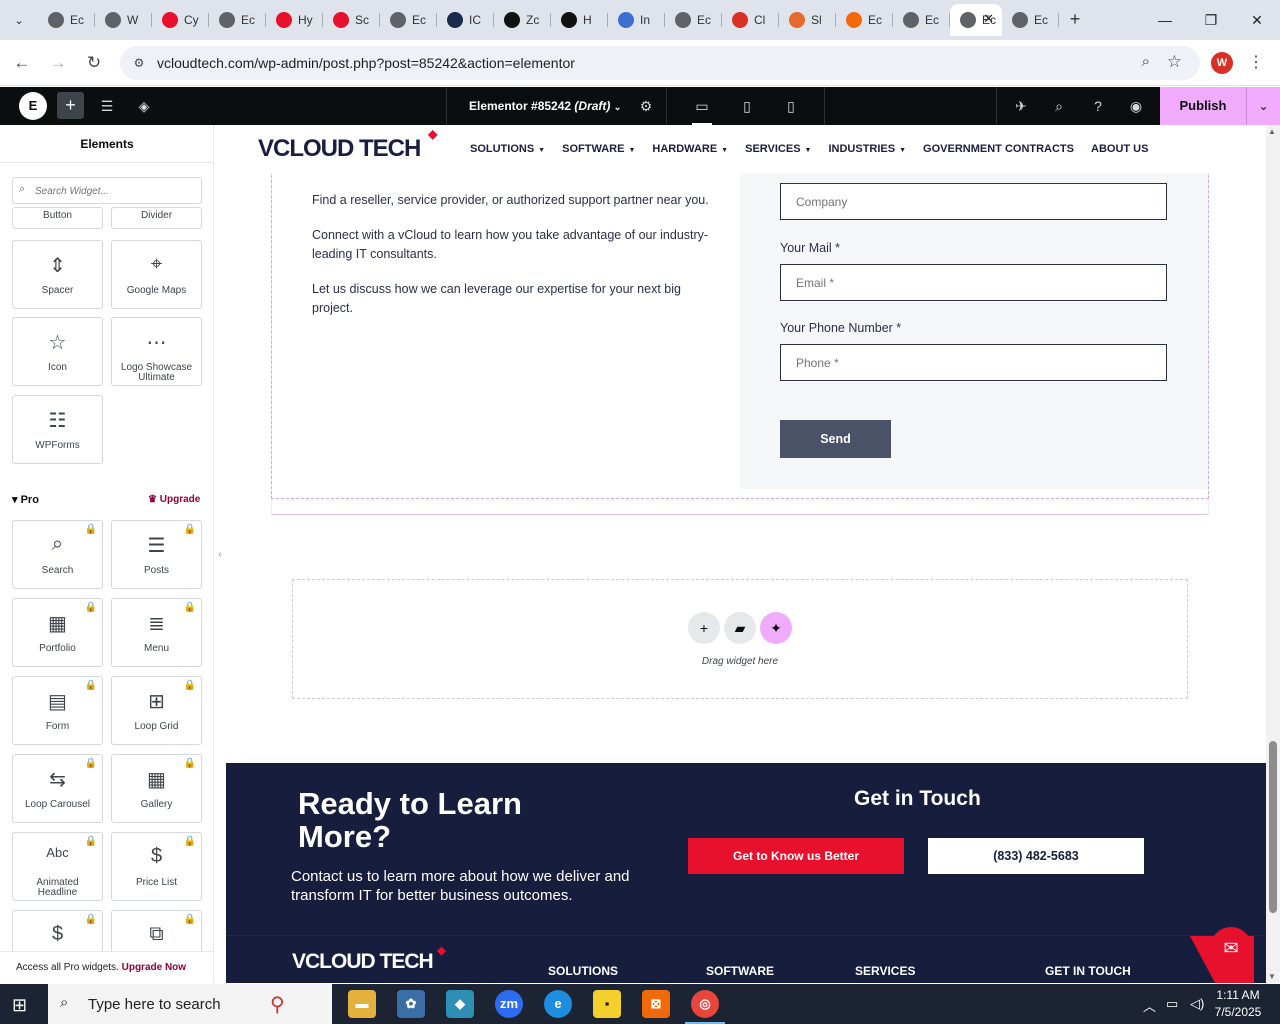 The image size is (1280, 1024). Describe the element at coordinates (1272, 131) in the screenshot. I see `scroll-up-icon: ▲` at that location.